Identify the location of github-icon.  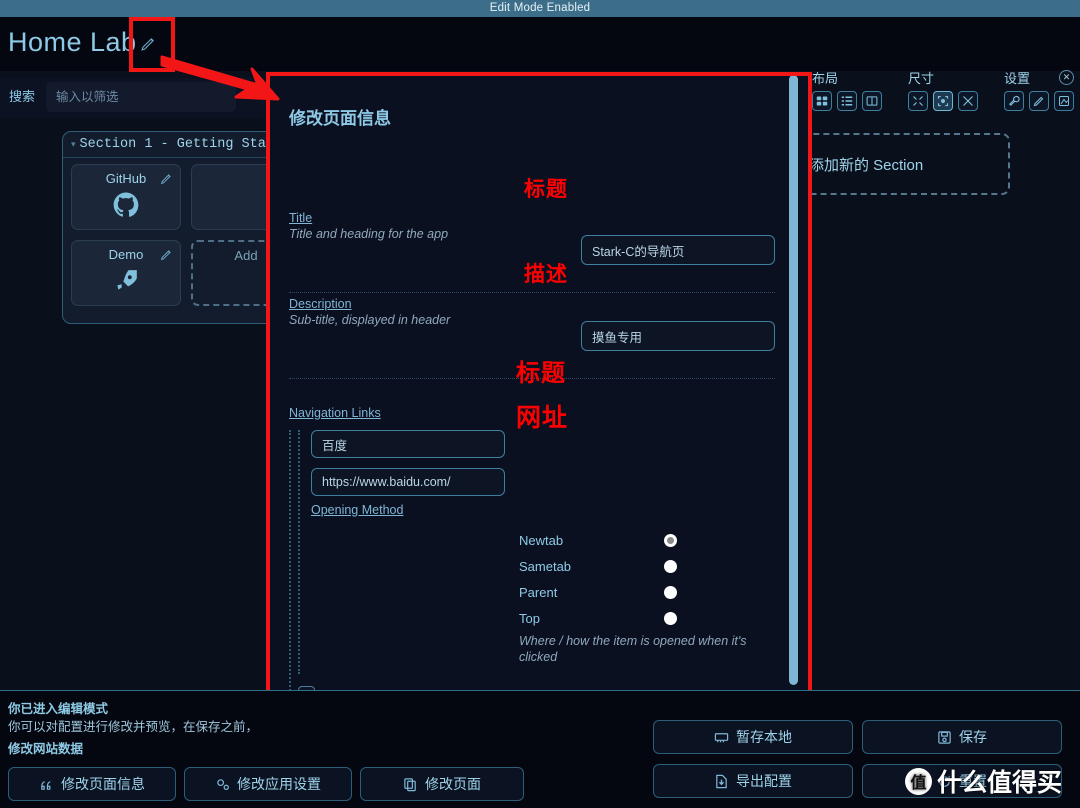
(126, 207).